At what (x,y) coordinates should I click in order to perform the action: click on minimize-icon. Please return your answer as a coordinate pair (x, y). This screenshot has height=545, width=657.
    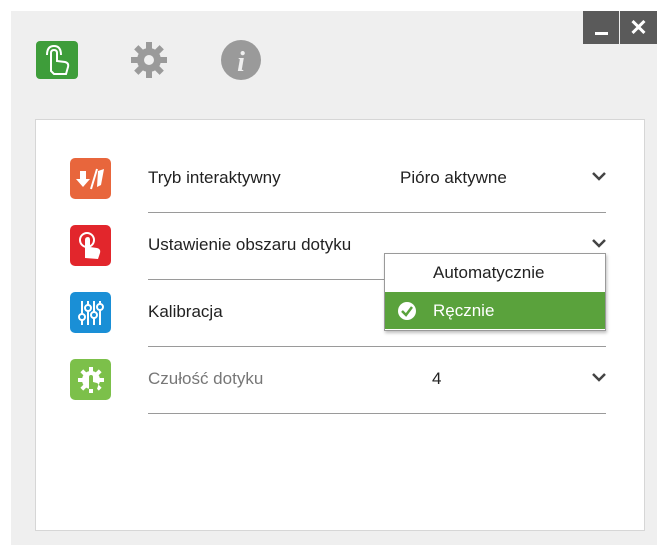
    Looking at the image, I should click on (601, 33).